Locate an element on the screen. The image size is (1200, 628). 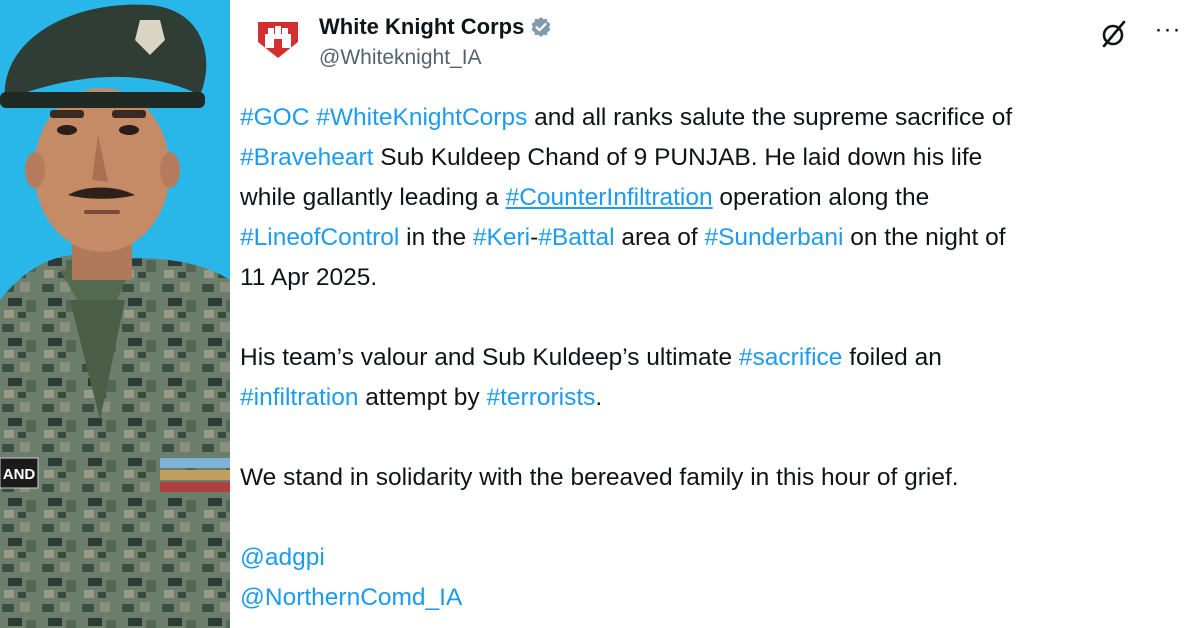
body-line: #infiltration attempt by #terrorists. is located at coordinates (712, 398).